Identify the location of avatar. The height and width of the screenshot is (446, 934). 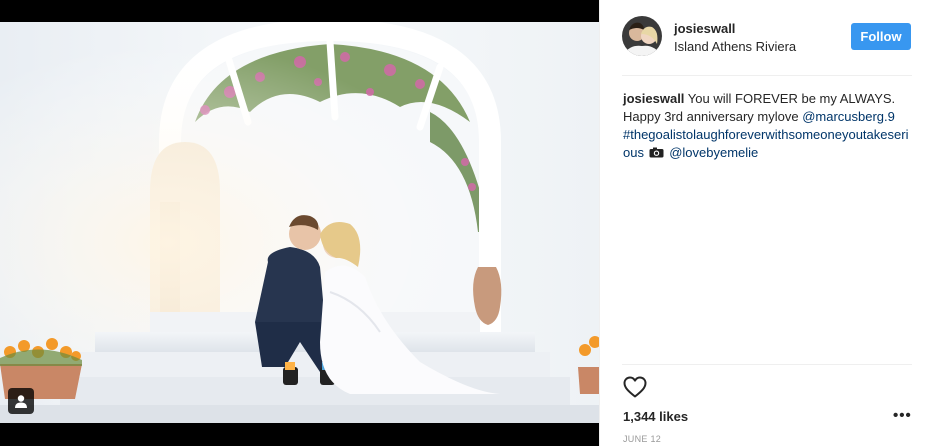
(642, 36).